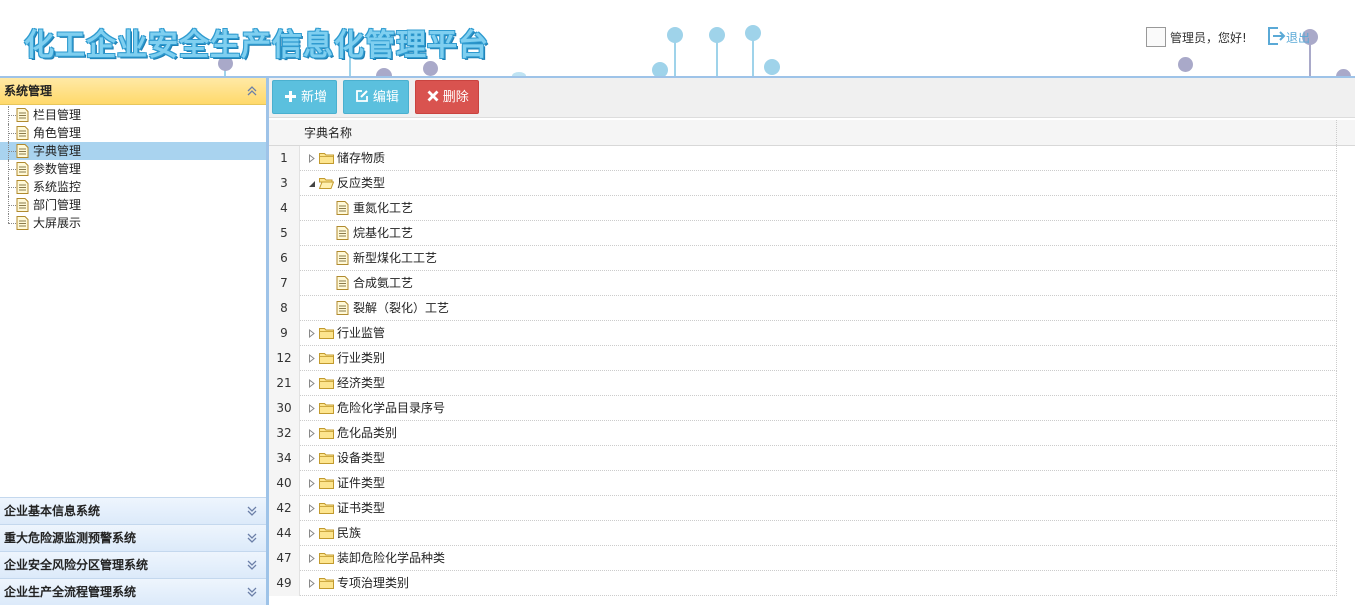  Describe the element at coordinates (361, 458) in the screenshot. I see `tree-node-label: 设备类型` at that location.